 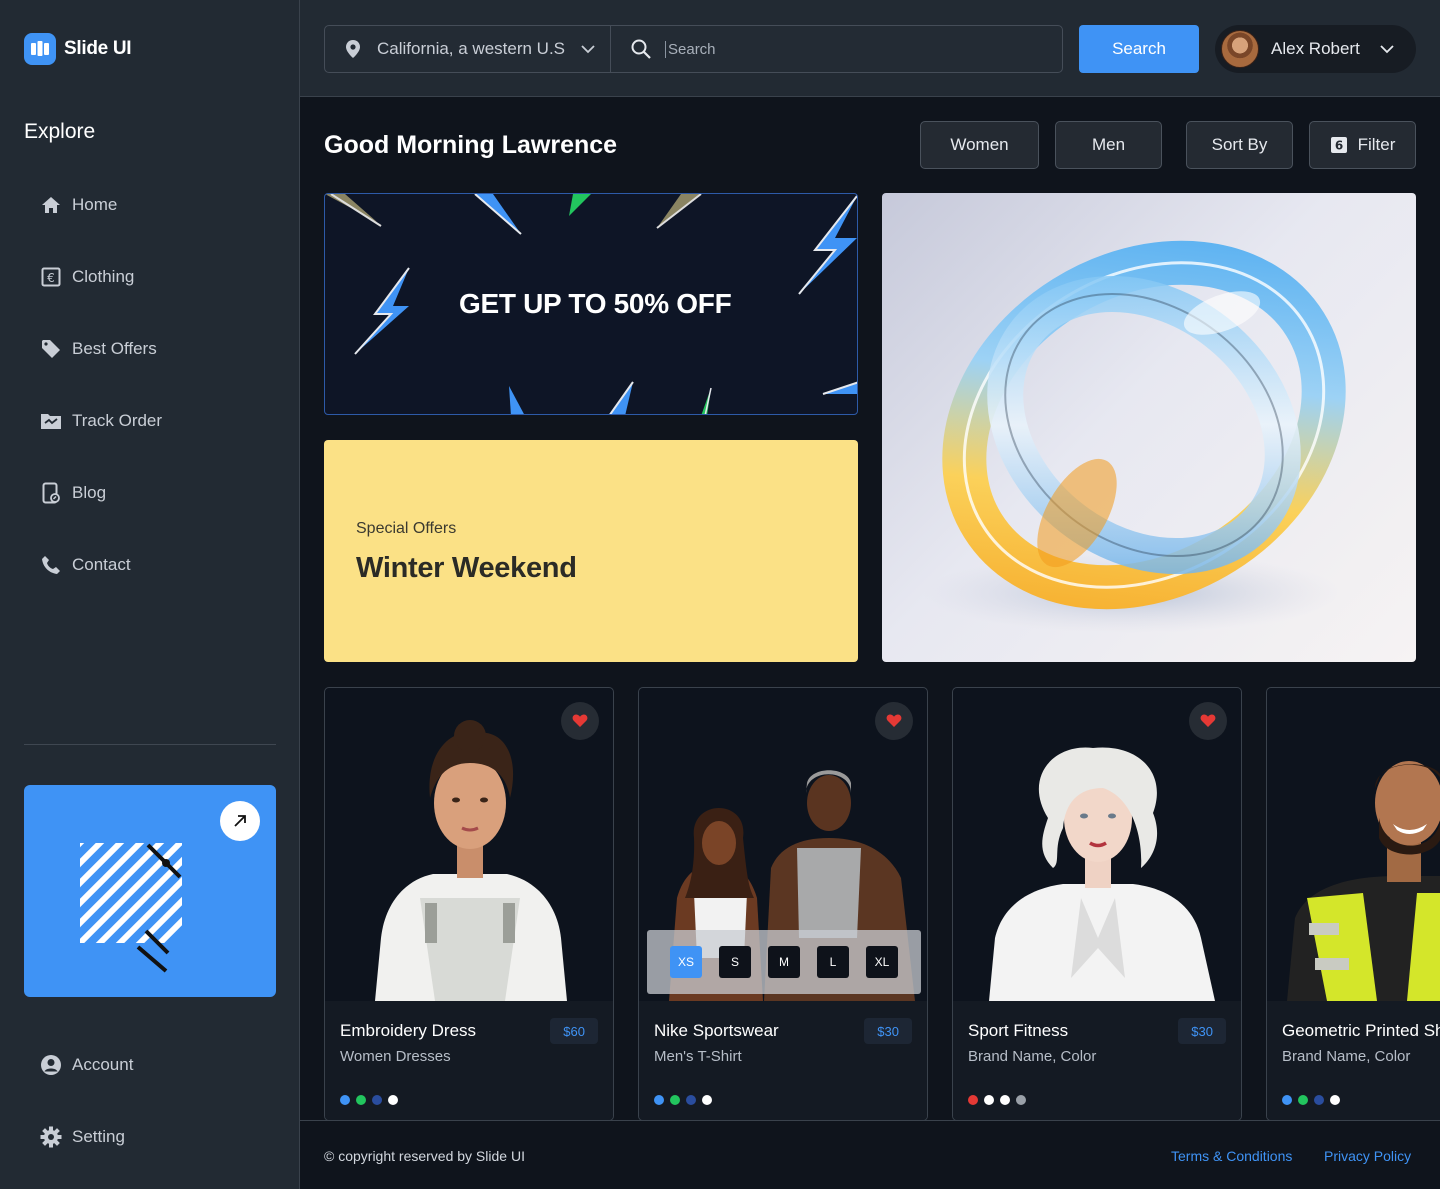 I want to click on copyright-text: © copyright reserved by Slide UI, so click(x=424, y=1156).